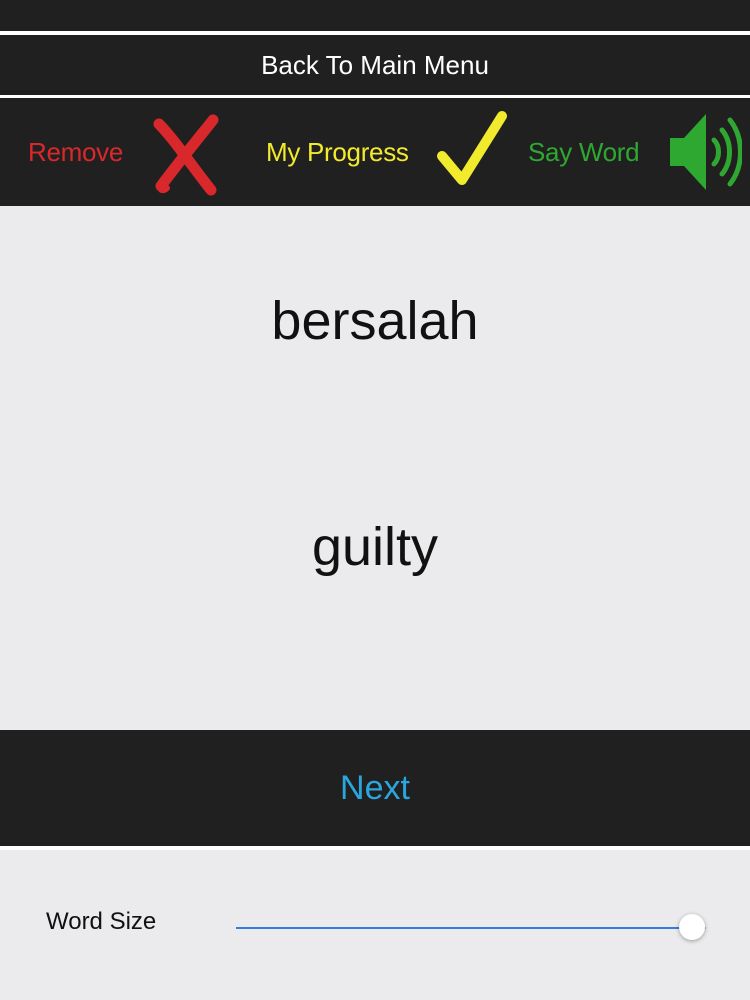 The width and height of the screenshot is (750, 1000). What do you see at coordinates (375, 321) in the screenshot?
I see `foreign-word: bersalah` at bounding box center [375, 321].